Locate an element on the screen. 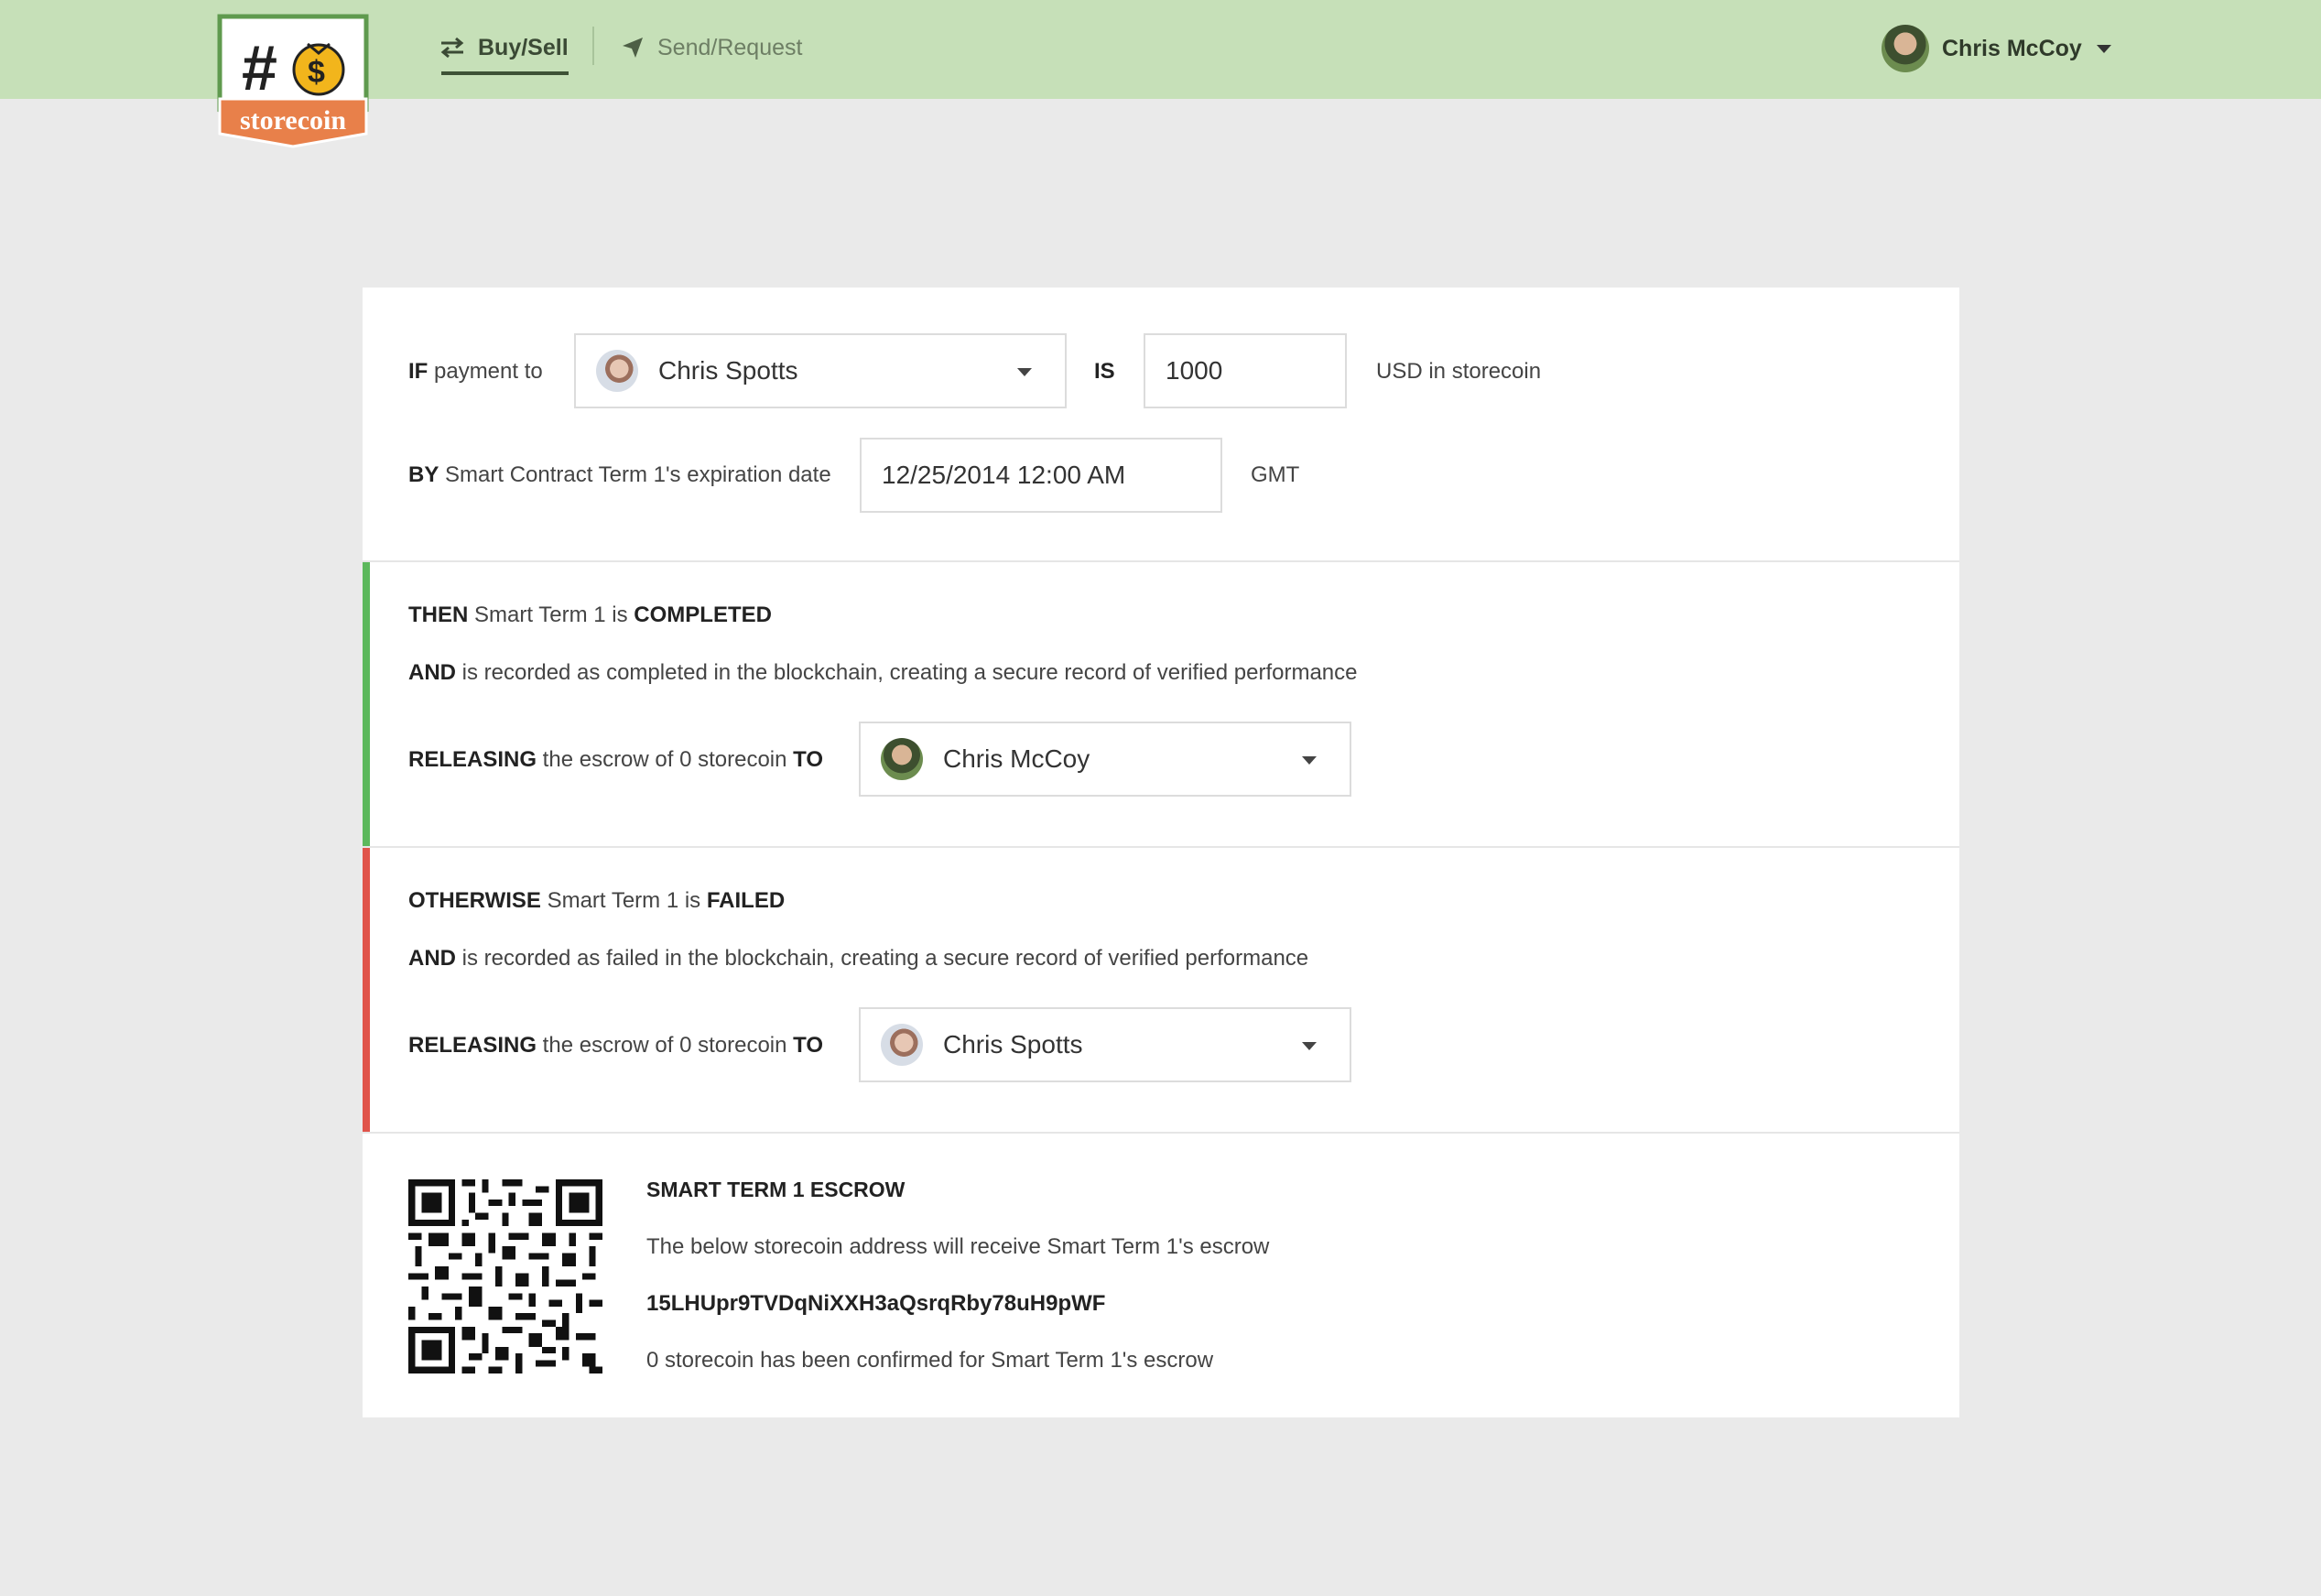  currency-label: USD in storecoin is located at coordinates (1459, 371).